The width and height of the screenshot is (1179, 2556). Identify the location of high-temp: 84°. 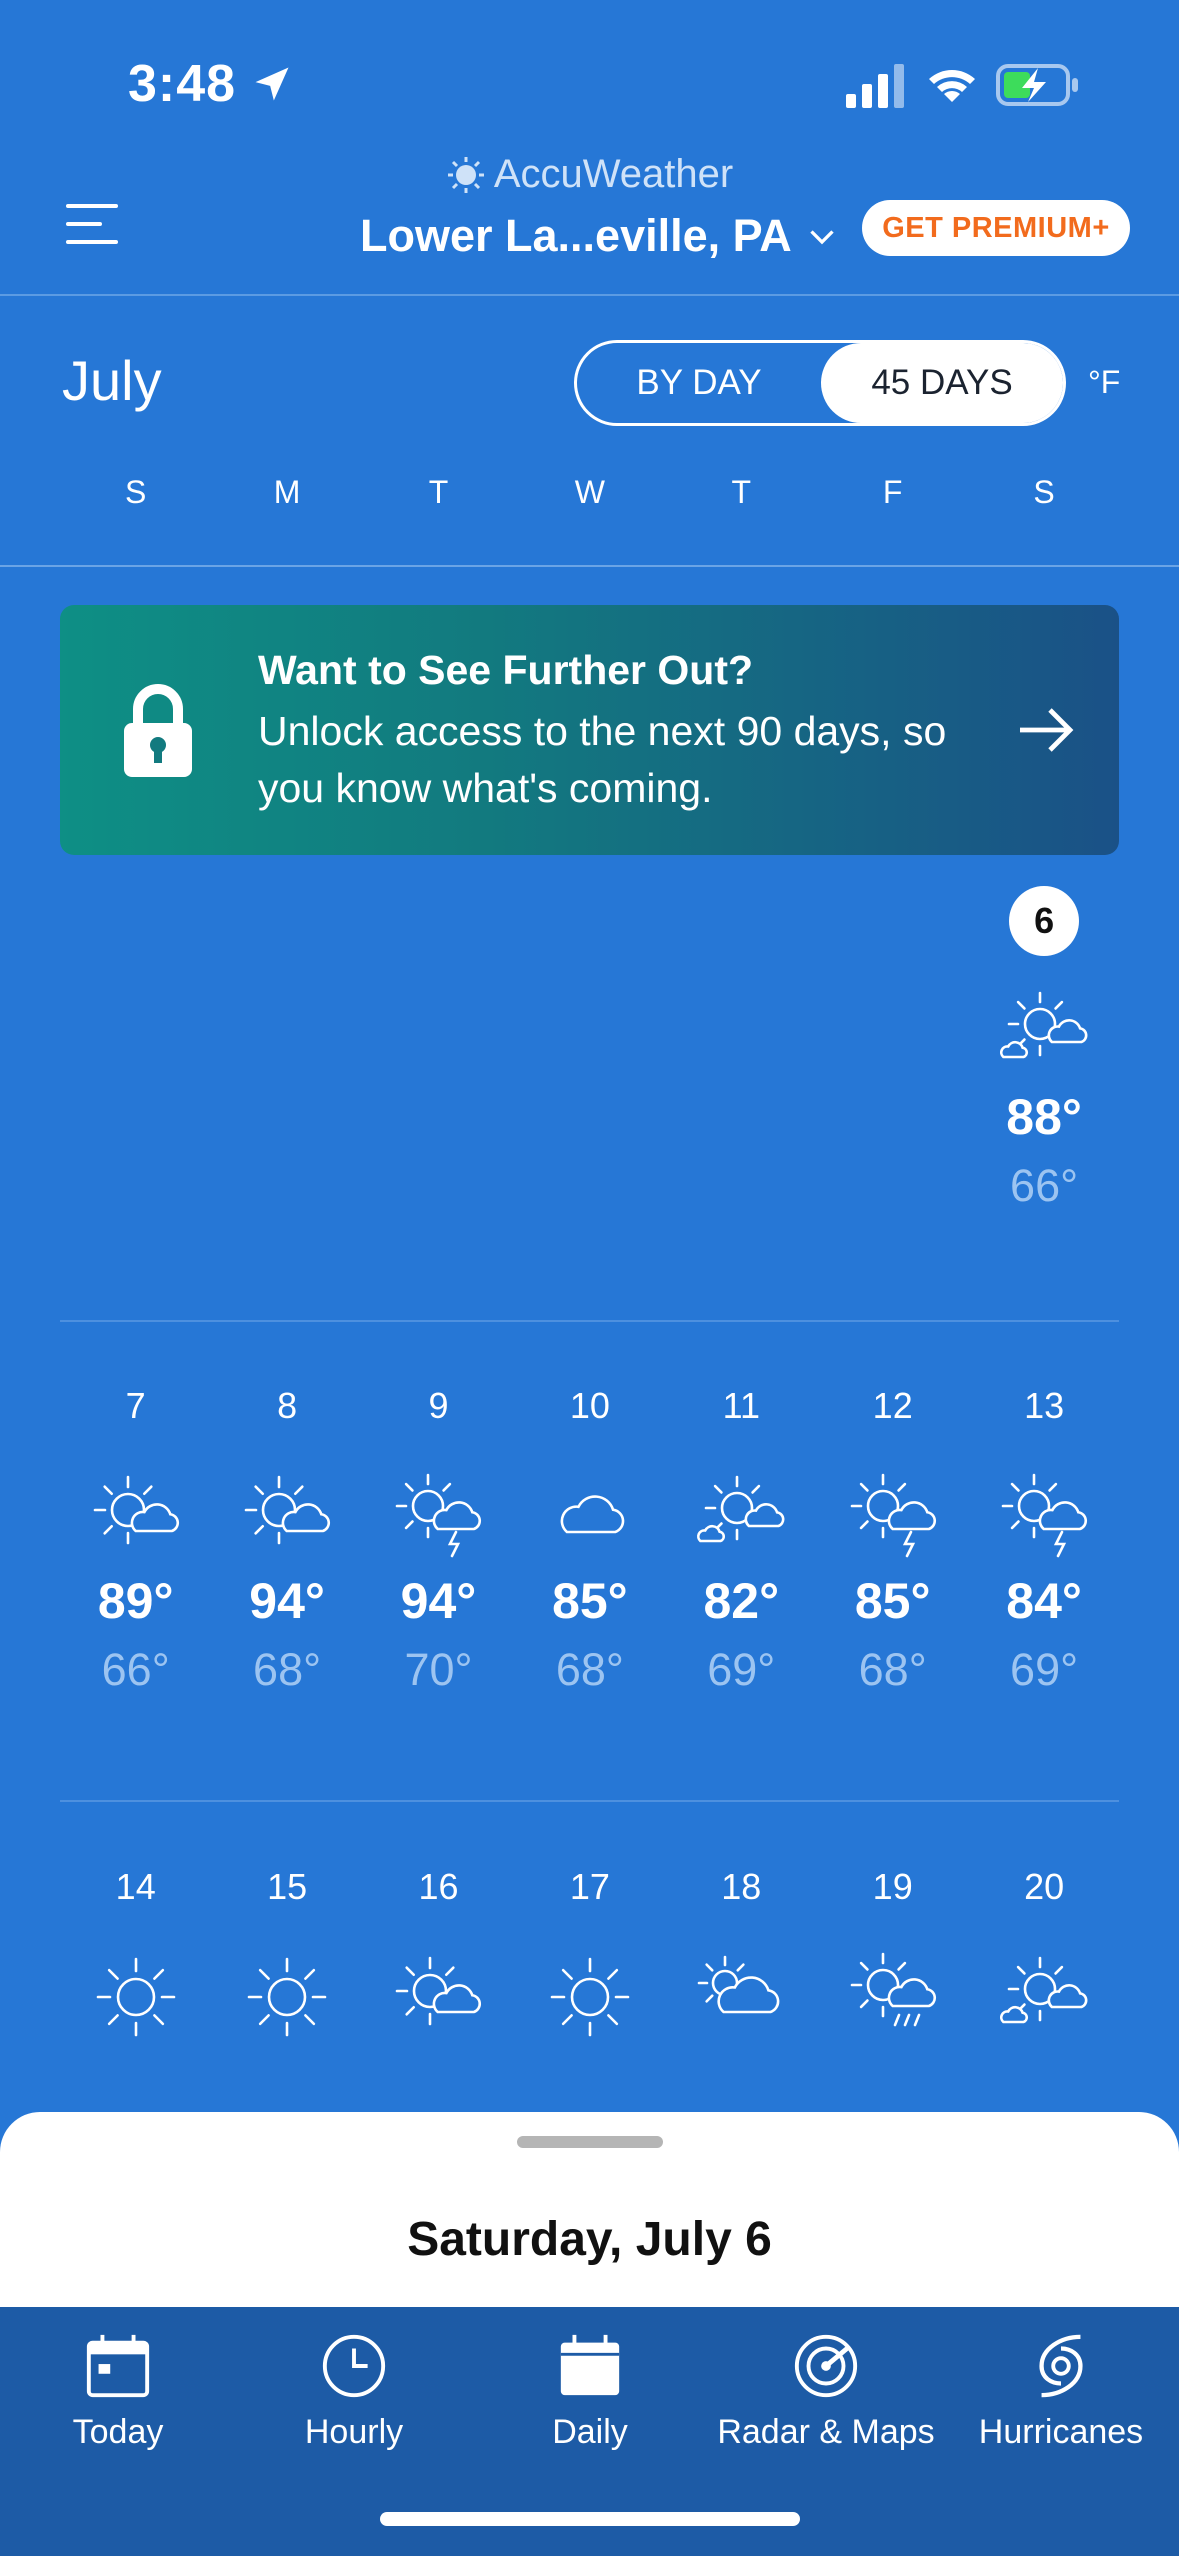
(1044, 1601).